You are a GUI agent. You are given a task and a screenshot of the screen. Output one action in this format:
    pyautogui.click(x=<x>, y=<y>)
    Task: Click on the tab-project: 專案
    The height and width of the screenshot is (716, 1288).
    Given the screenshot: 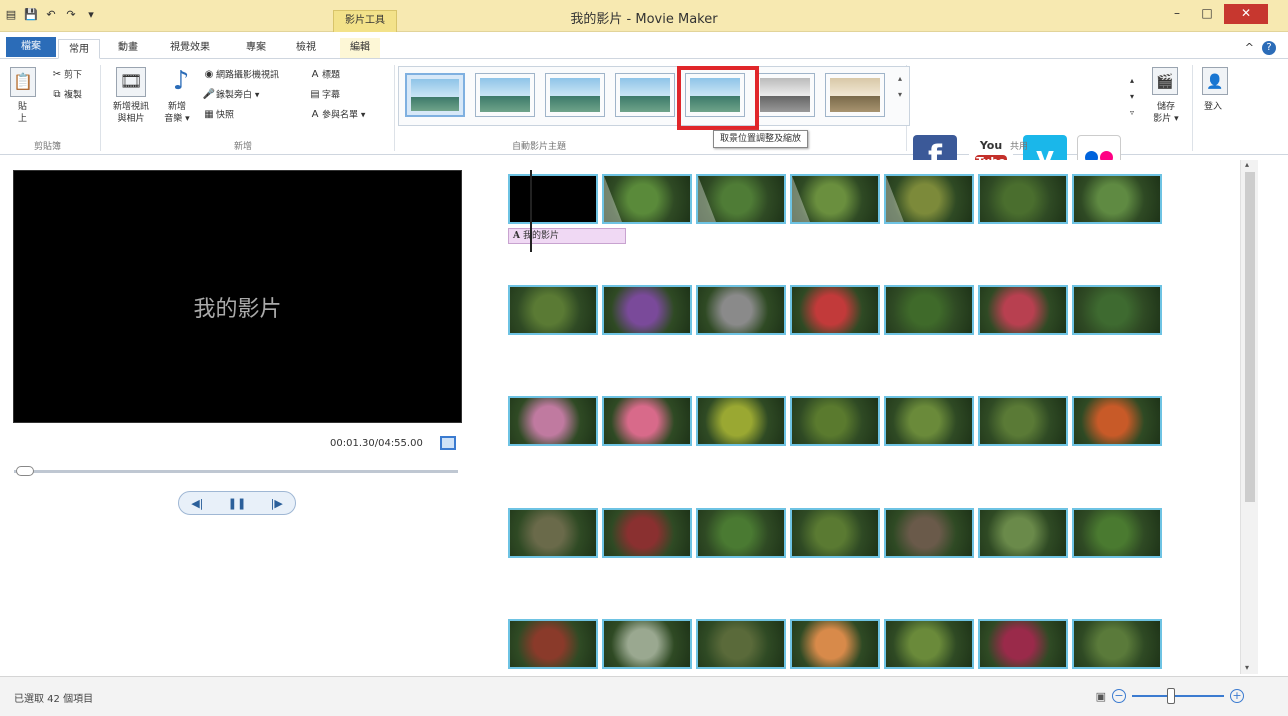 What is the action you would take?
    pyautogui.click(x=256, y=48)
    